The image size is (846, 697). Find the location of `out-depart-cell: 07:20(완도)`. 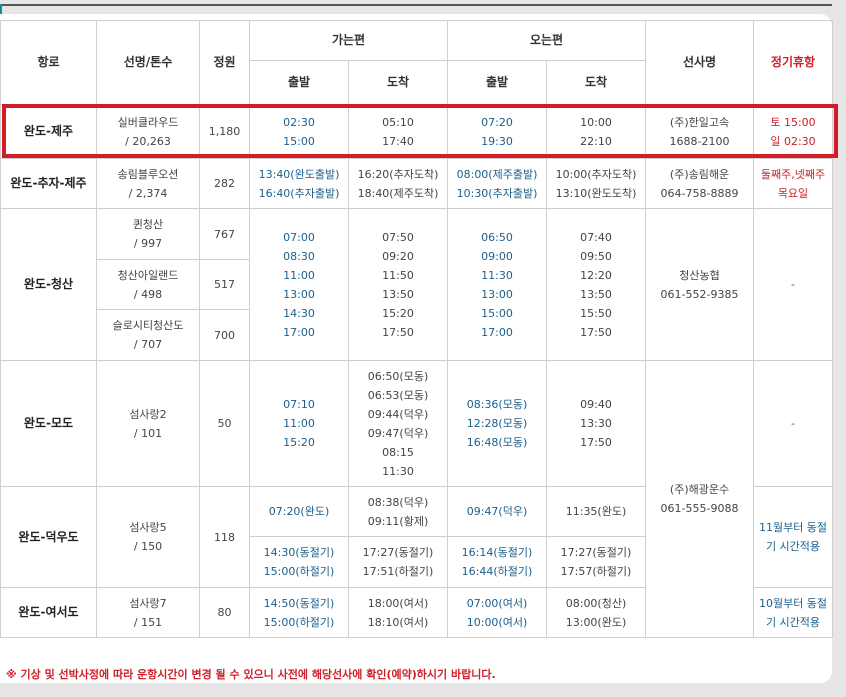

out-depart-cell: 07:20(완도) is located at coordinates (299, 511).